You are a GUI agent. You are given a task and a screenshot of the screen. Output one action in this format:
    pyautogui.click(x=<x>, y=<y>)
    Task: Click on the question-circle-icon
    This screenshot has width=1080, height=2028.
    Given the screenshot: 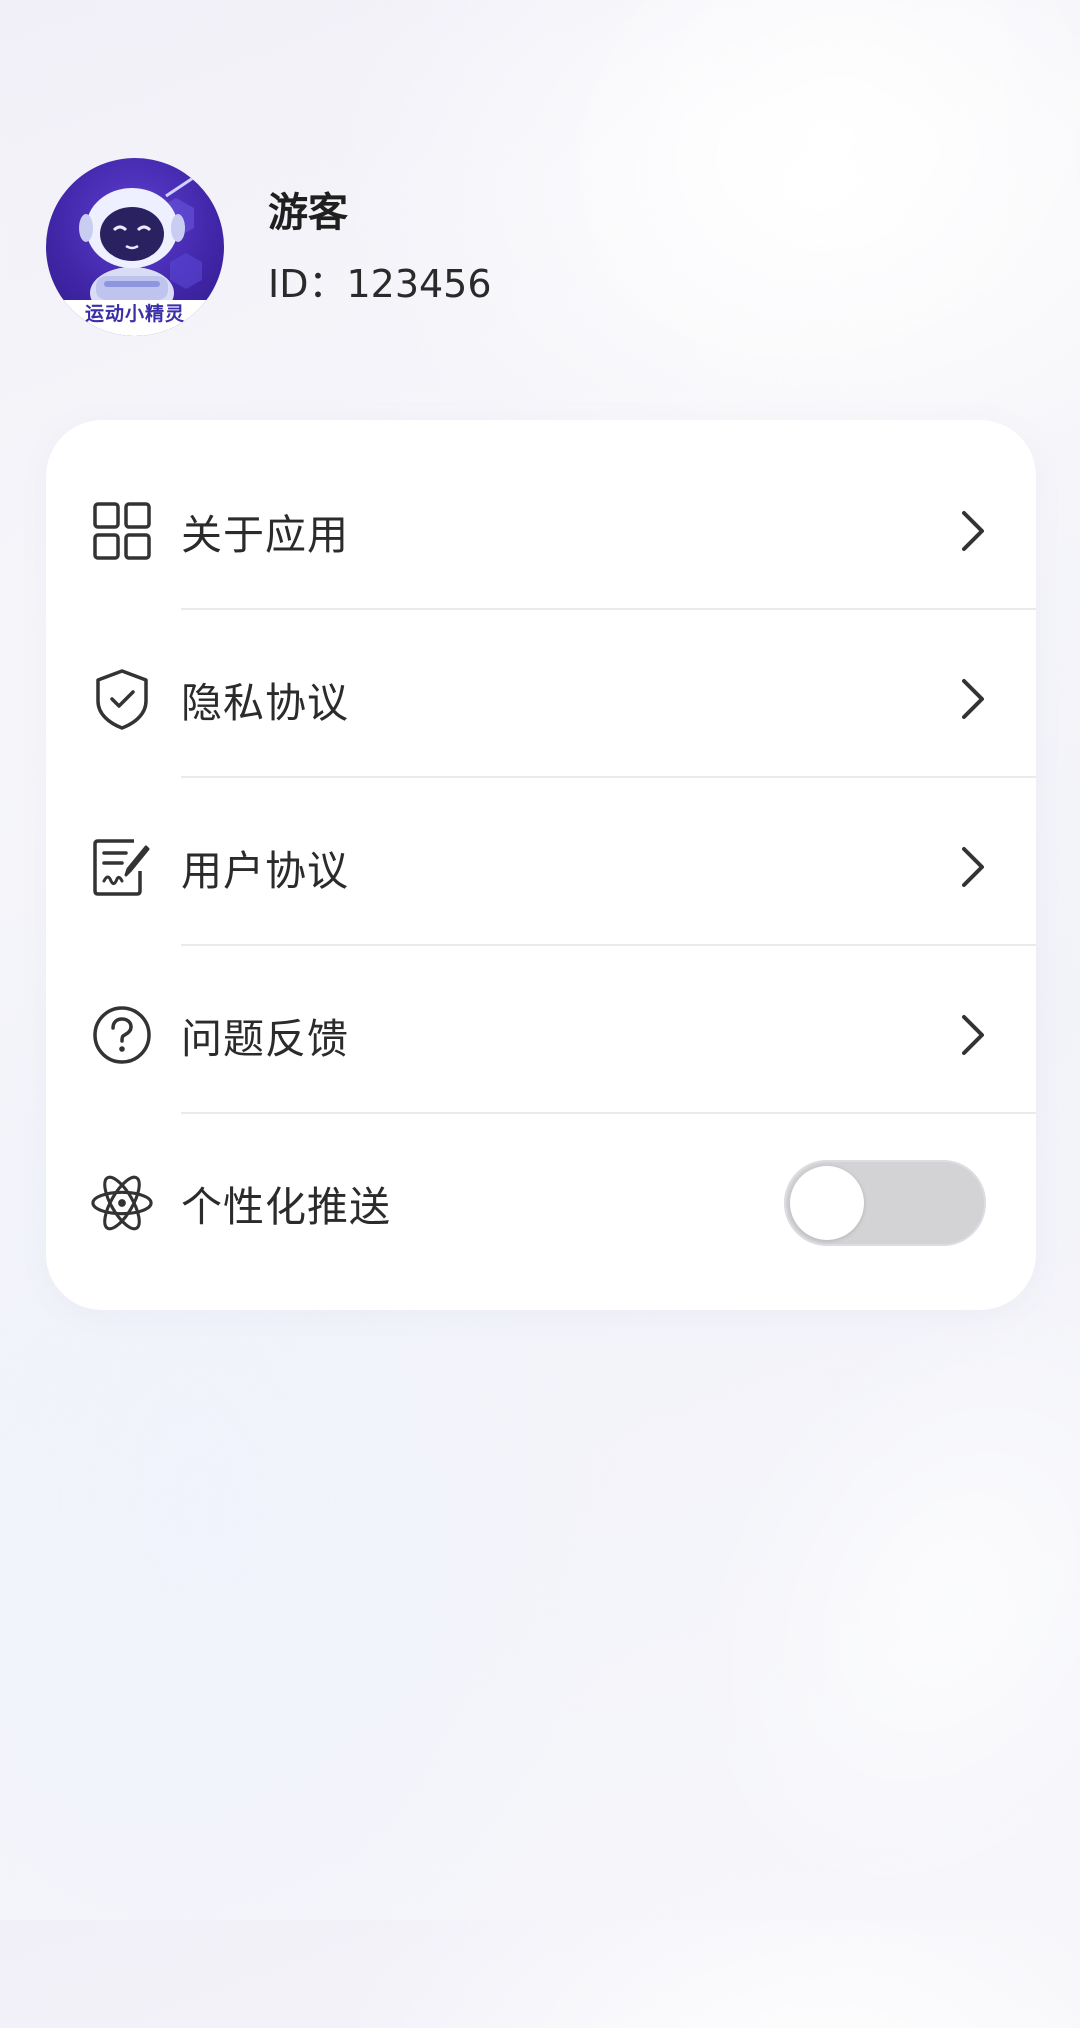 What is the action you would take?
    pyautogui.click(x=122, y=1035)
    